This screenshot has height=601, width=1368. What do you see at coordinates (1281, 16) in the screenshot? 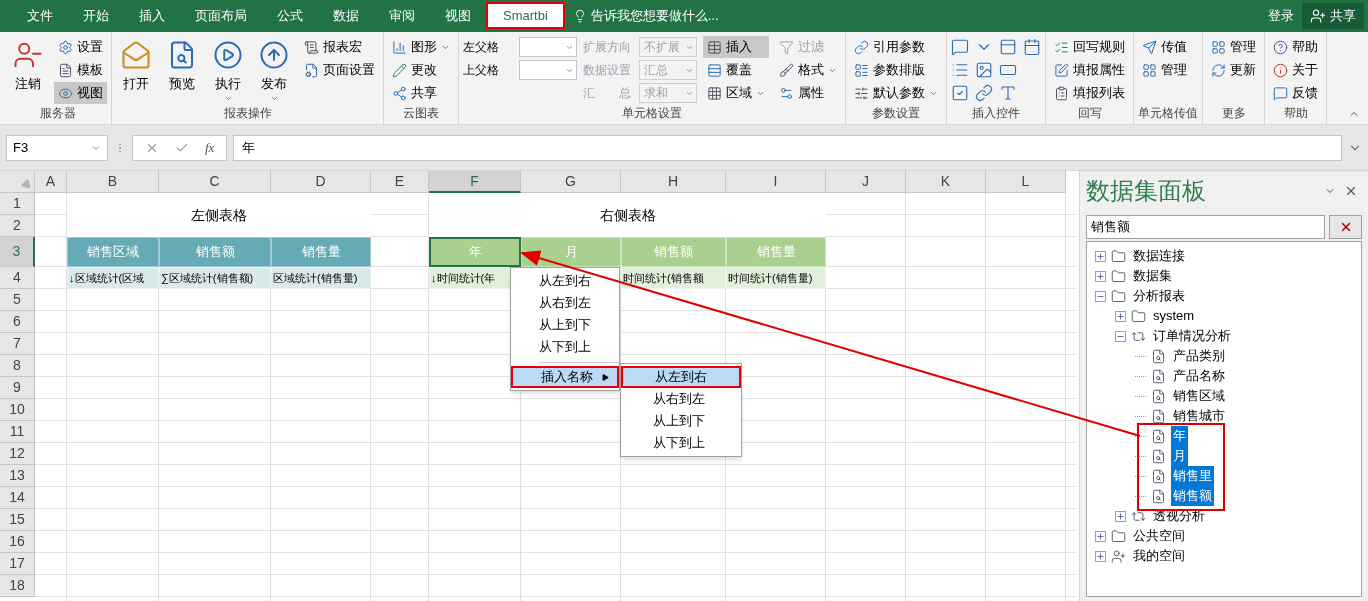
I see `login-link: 登录` at bounding box center [1281, 16].